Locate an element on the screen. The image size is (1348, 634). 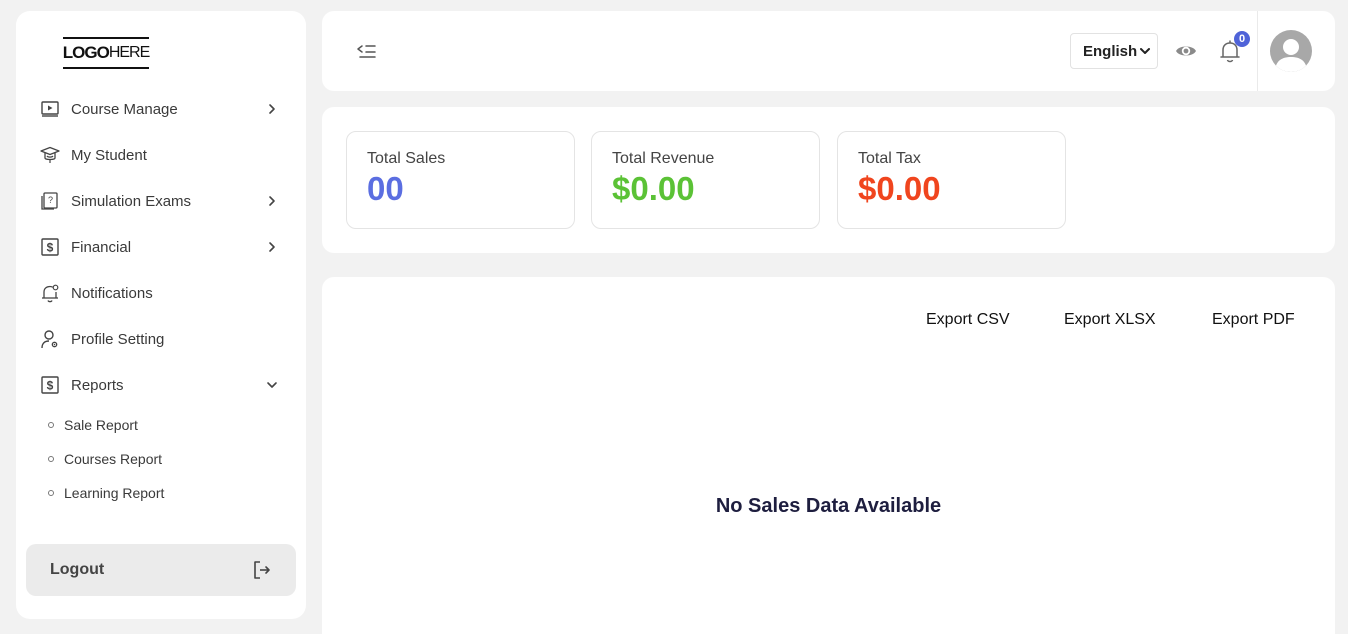
stat-value: 00 is located at coordinates (385, 188).